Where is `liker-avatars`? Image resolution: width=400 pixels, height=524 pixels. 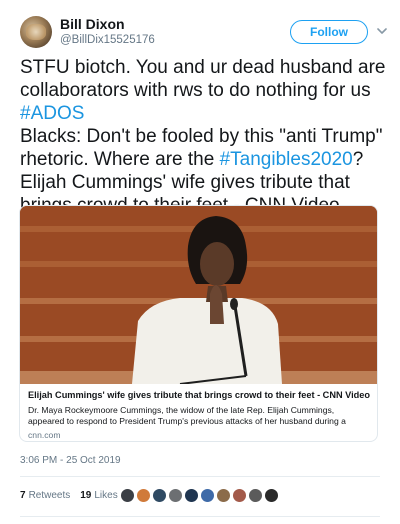 liker-avatars is located at coordinates (200, 495).